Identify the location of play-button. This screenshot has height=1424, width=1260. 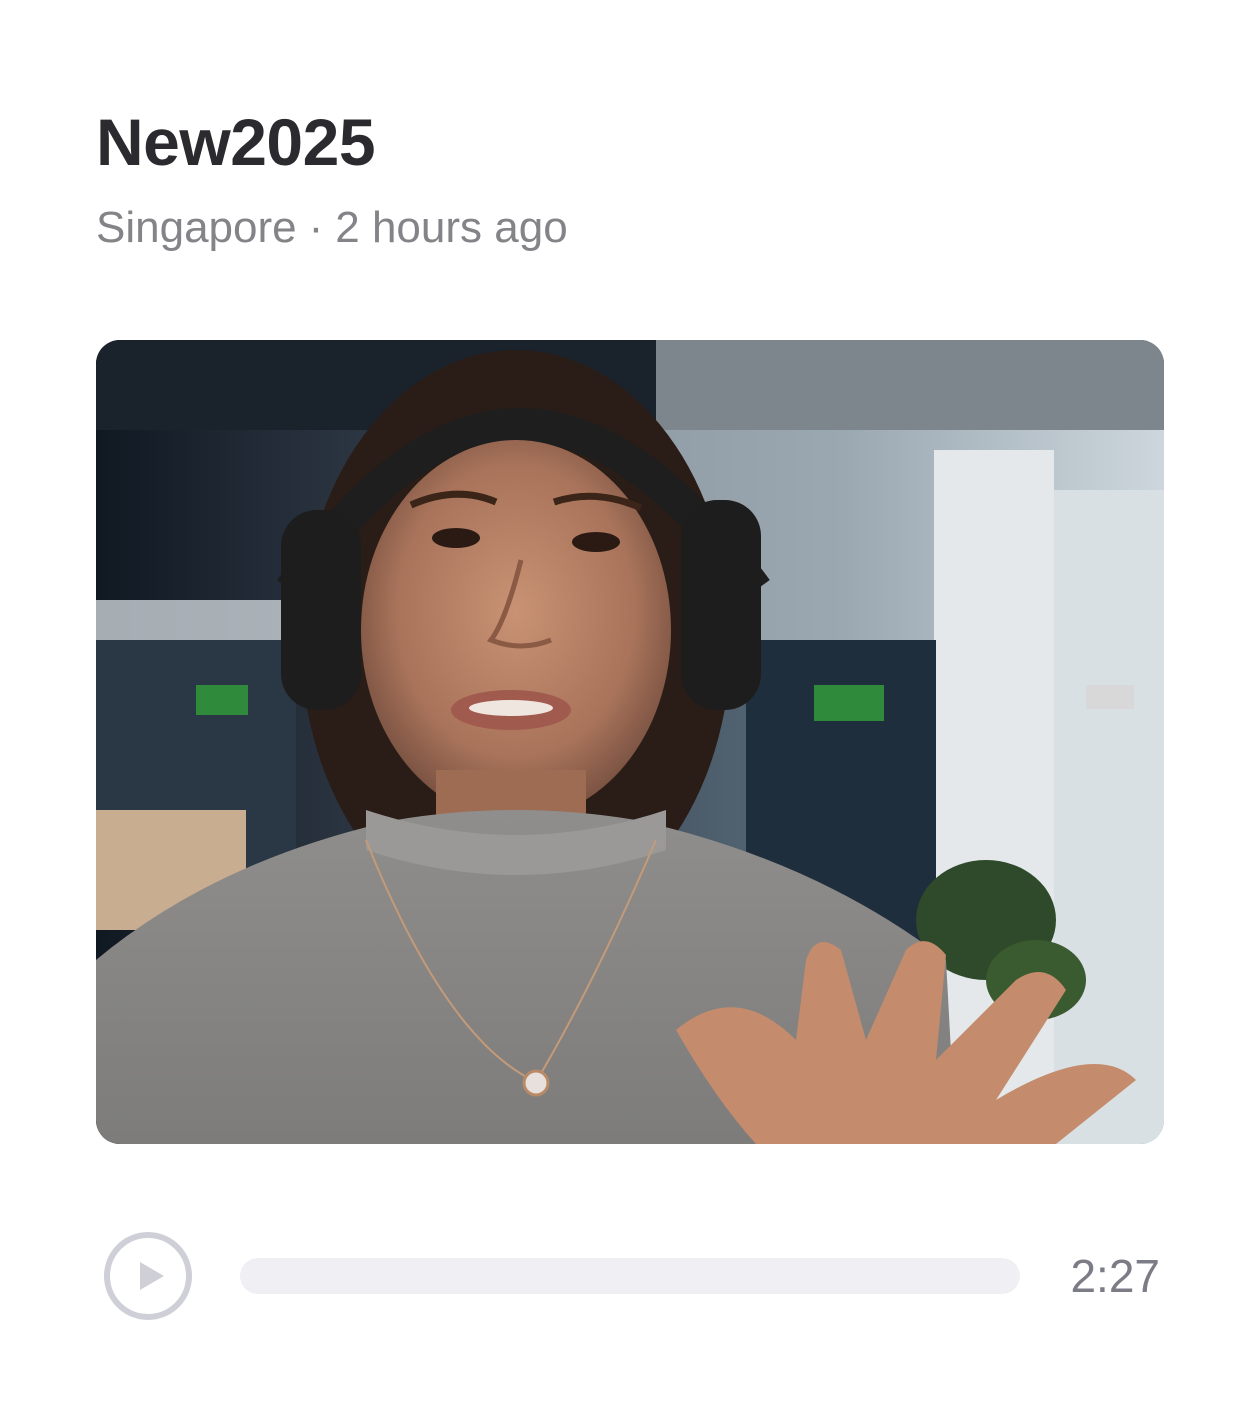
(148, 1276).